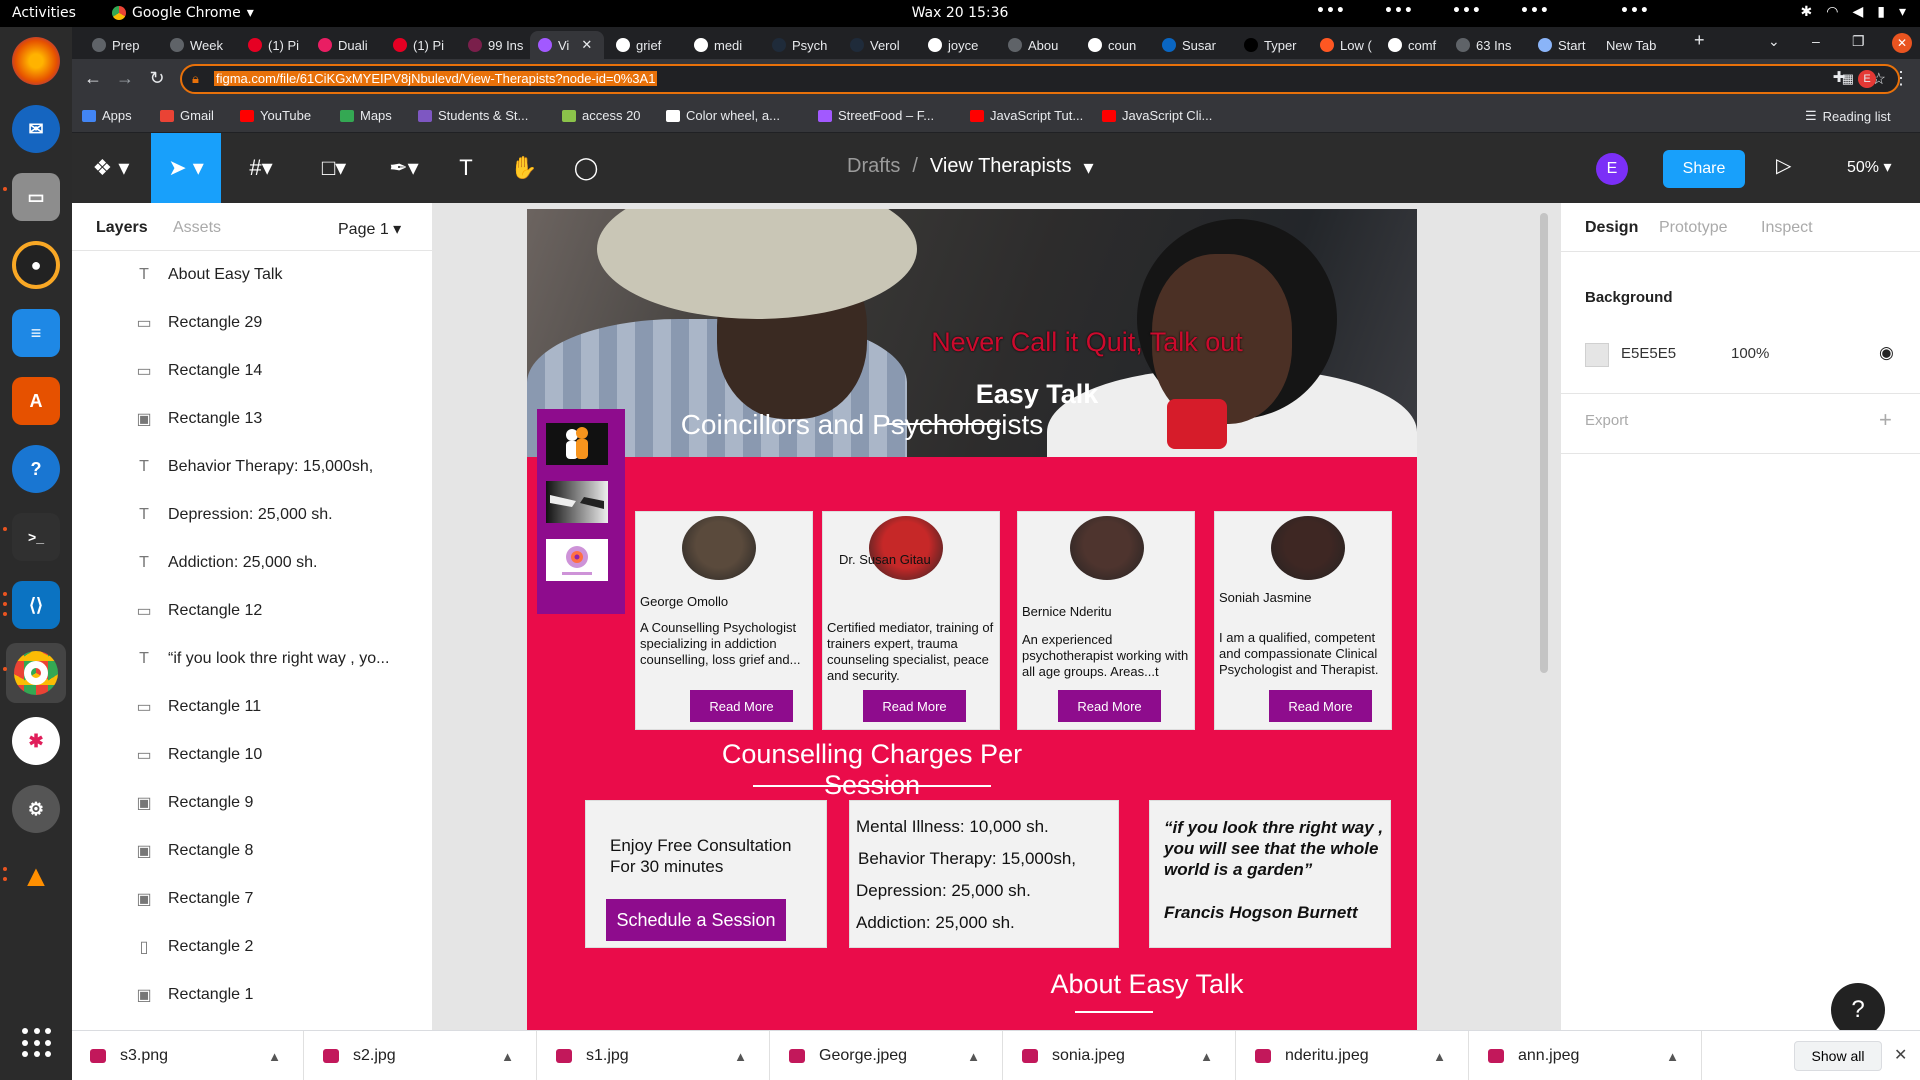 The image size is (1920, 1080). What do you see at coordinates (369, 229) in the screenshot?
I see `page-selector: Page 1 ▾` at bounding box center [369, 229].